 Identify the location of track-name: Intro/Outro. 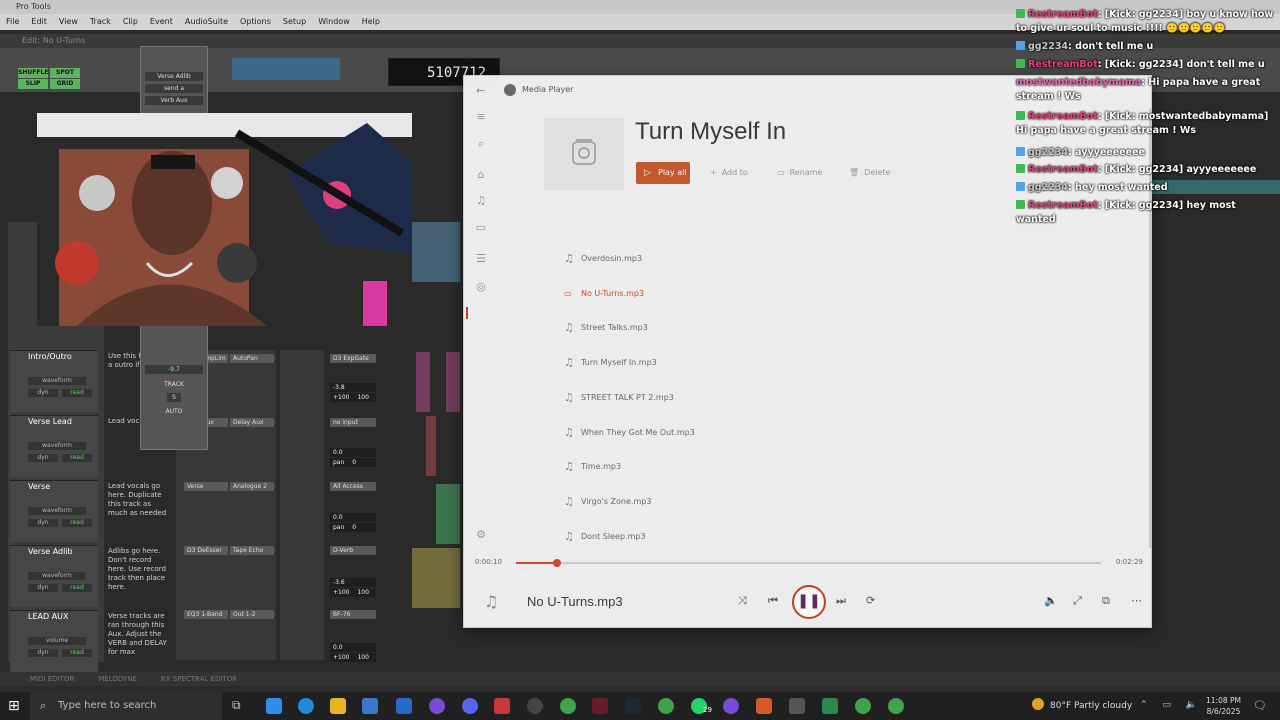
(54, 356).